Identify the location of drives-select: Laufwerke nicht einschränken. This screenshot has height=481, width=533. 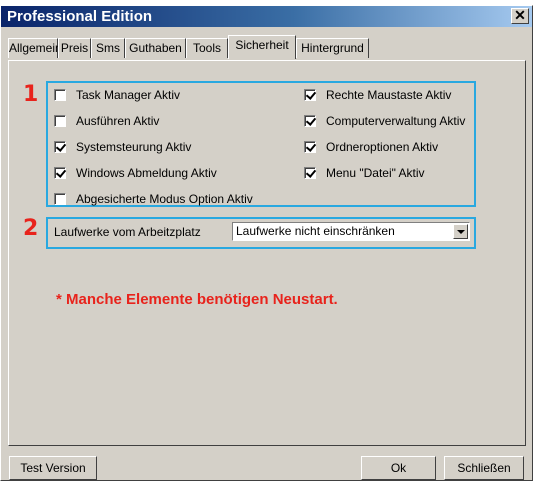
(351, 231).